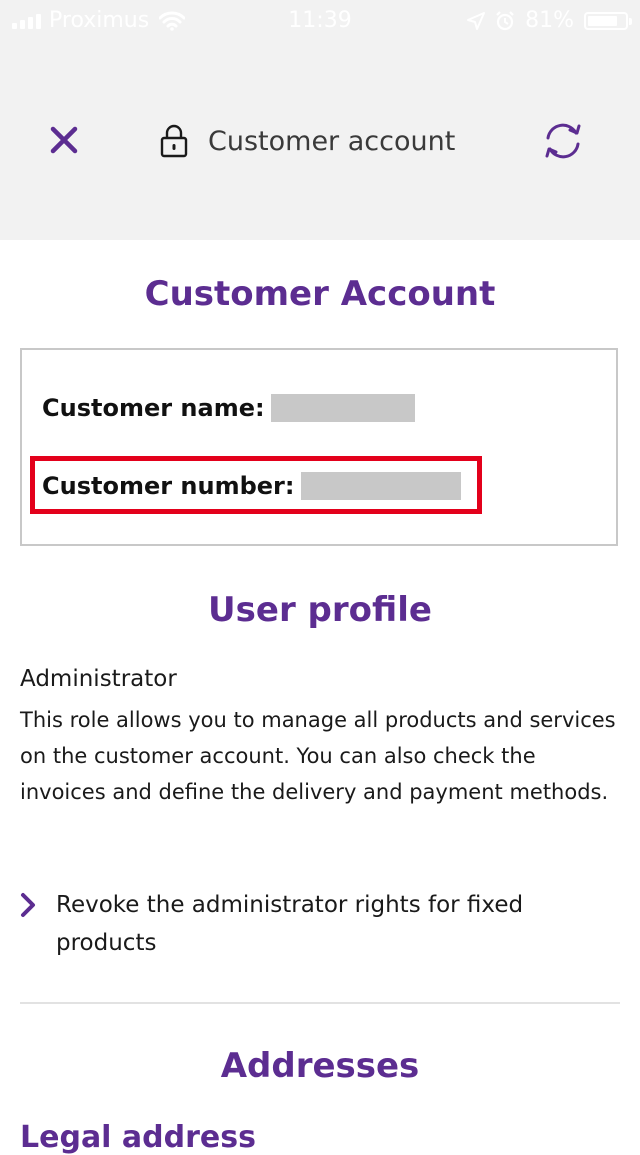 The height and width of the screenshot is (1155, 640). I want to click on refresh-icon, so click(563, 141).